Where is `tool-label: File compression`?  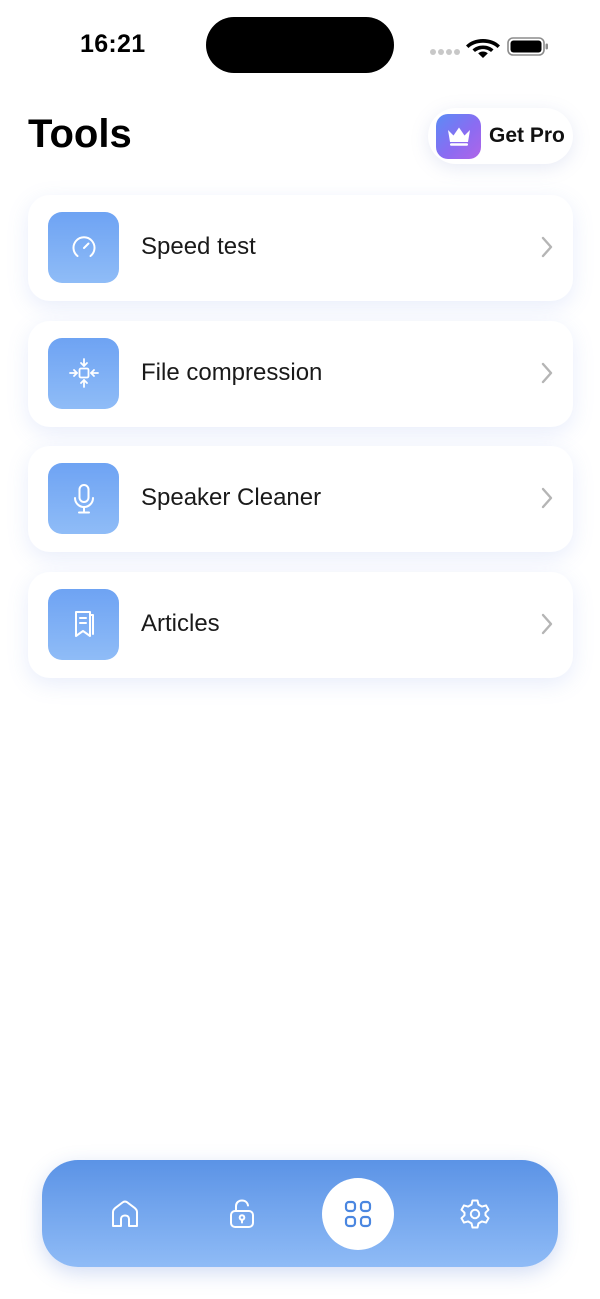
tool-label: File compression is located at coordinates (232, 372).